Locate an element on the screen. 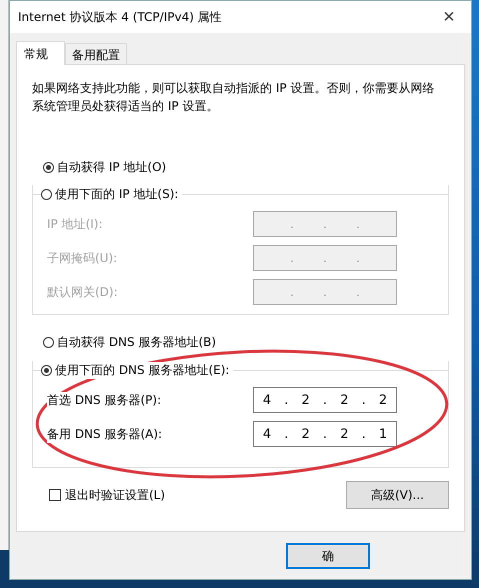 Image resolution: width=479 pixels, height=588 pixels. ip-address-field: 4 . 2 . 2 . 2 is located at coordinates (325, 400).